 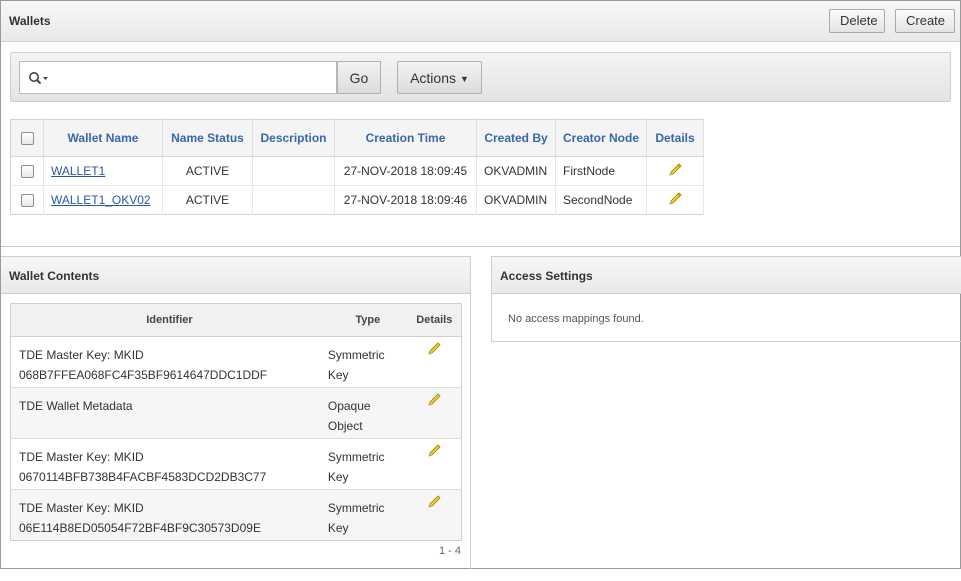 I want to click on search-toolbar: Go Actions ▼, so click(x=480, y=77).